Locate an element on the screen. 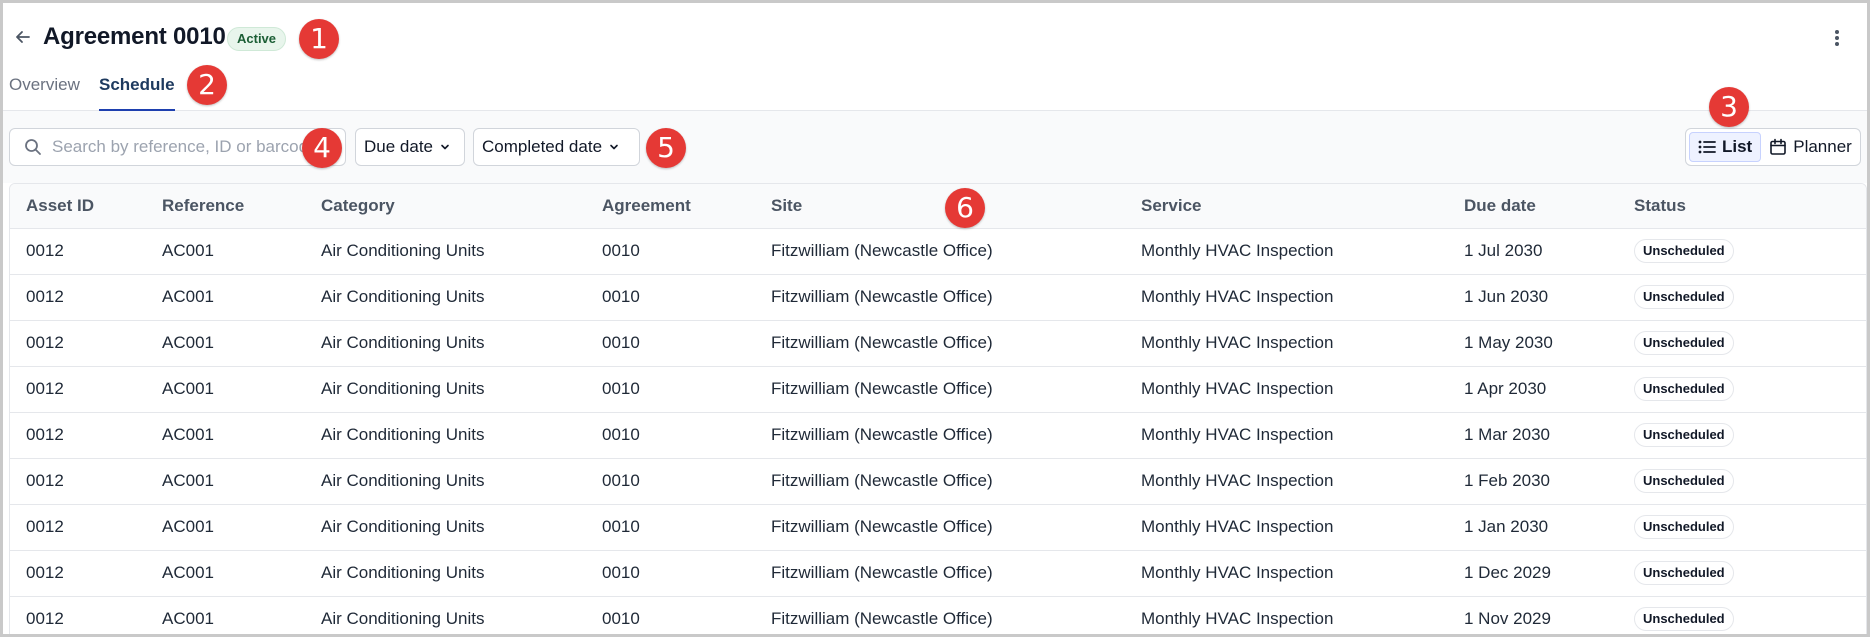  column-header-site: Site is located at coordinates (940, 206).